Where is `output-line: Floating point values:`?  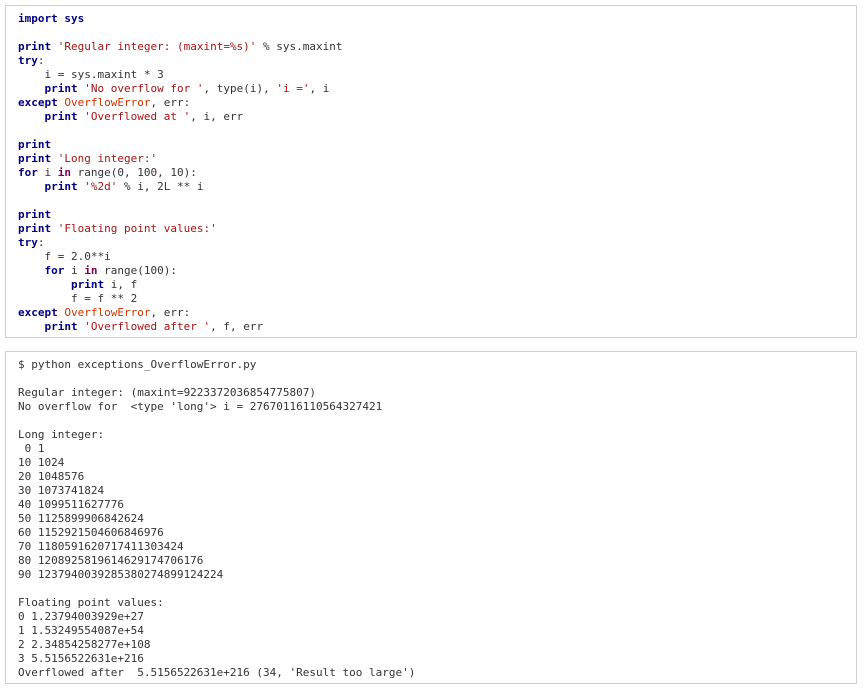 output-line: Floating point values: is located at coordinates (91, 602).